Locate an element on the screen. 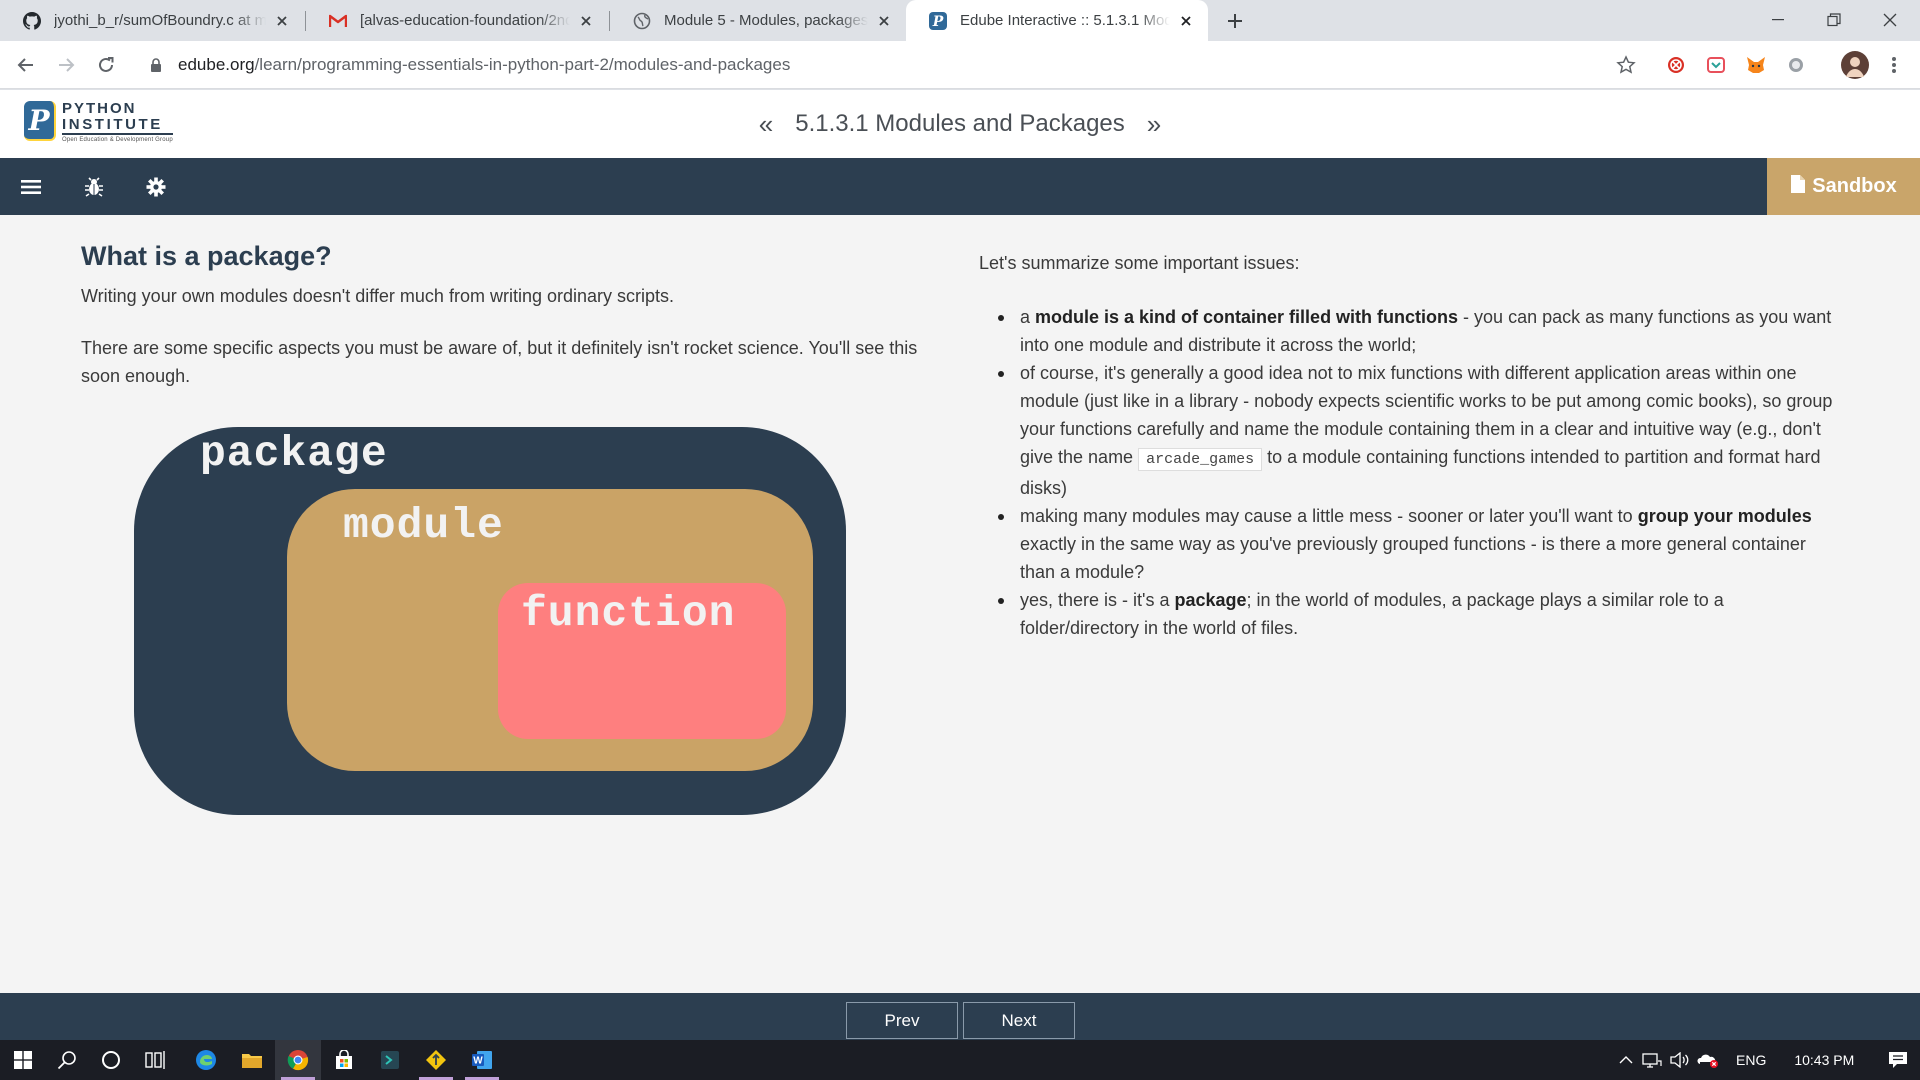 The width and height of the screenshot is (1920, 1080). logo-line-2: INSTITUTE is located at coordinates (117, 126).